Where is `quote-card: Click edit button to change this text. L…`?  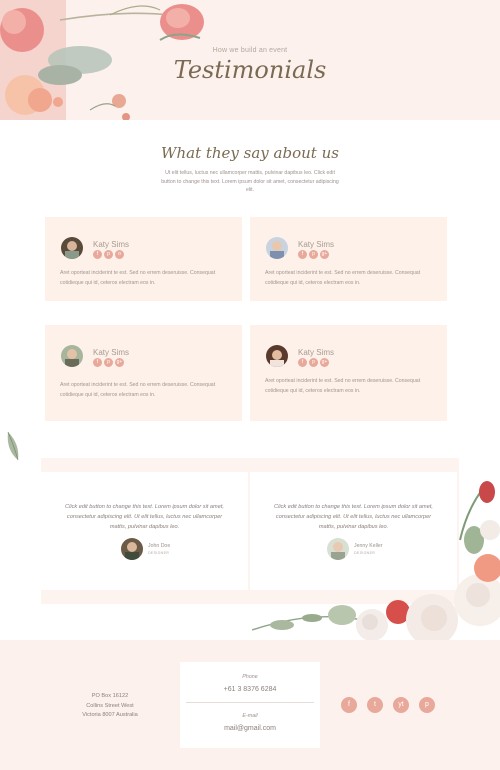
quote-card: Click edit button to change this text. L… is located at coordinates (144, 531).